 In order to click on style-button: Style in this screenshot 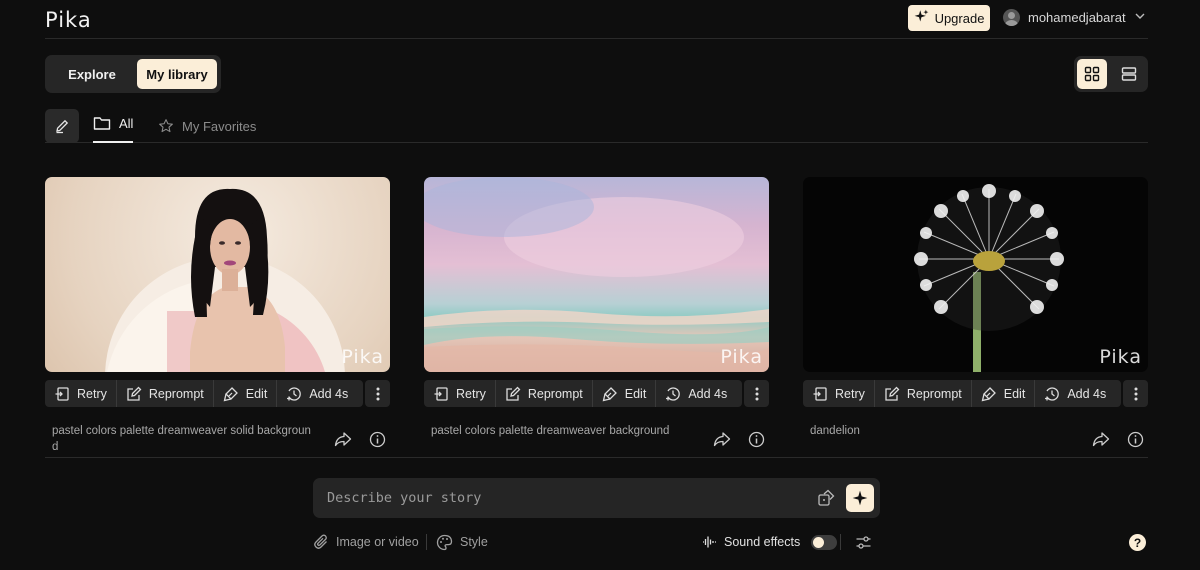, I will do `click(462, 542)`.